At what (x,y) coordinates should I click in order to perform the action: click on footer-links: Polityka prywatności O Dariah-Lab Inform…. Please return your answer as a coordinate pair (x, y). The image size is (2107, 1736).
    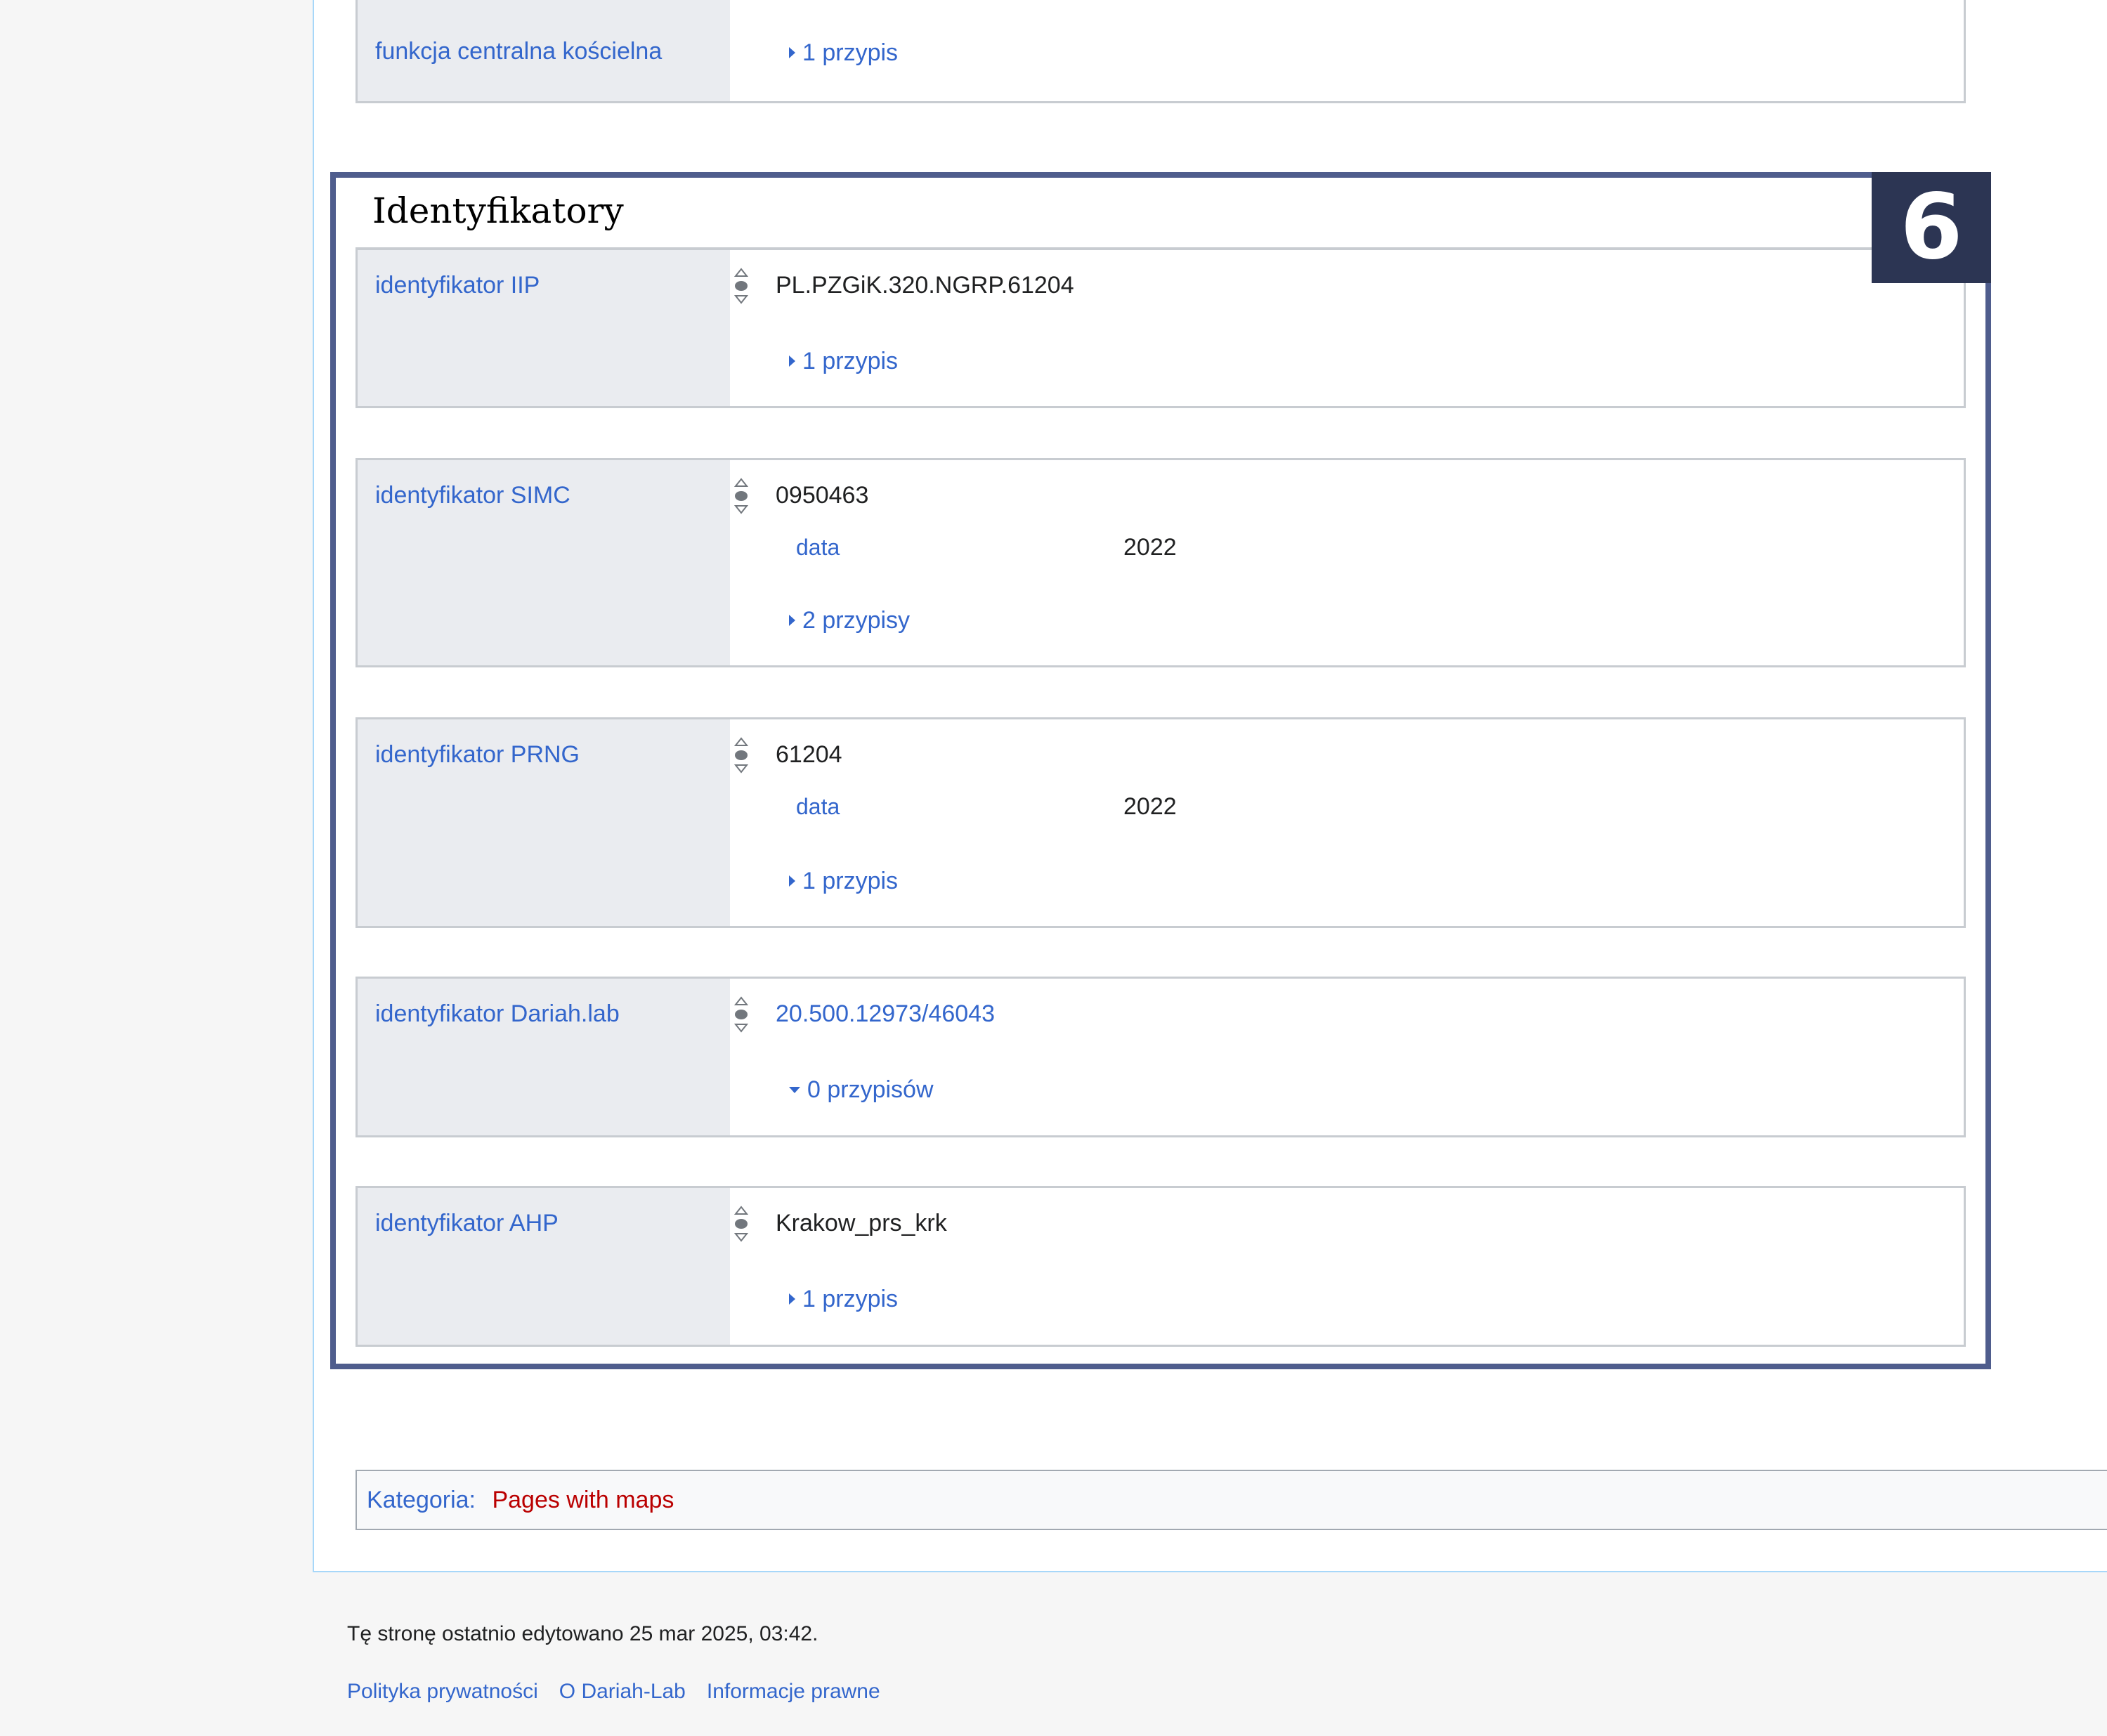
    Looking at the image, I should click on (614, 1692).